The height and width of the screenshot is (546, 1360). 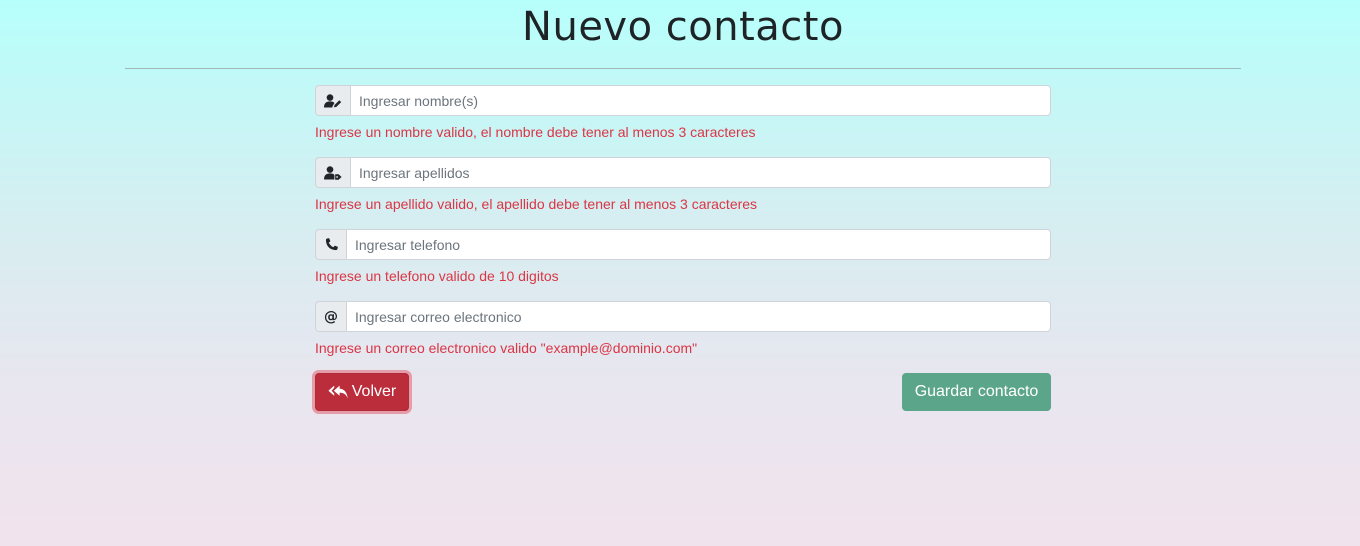 What do you see at coordinates (683, 392) in the screenshot?
I see `form-actions: Volver Guardar contacto` at bounding box center [683, 392].